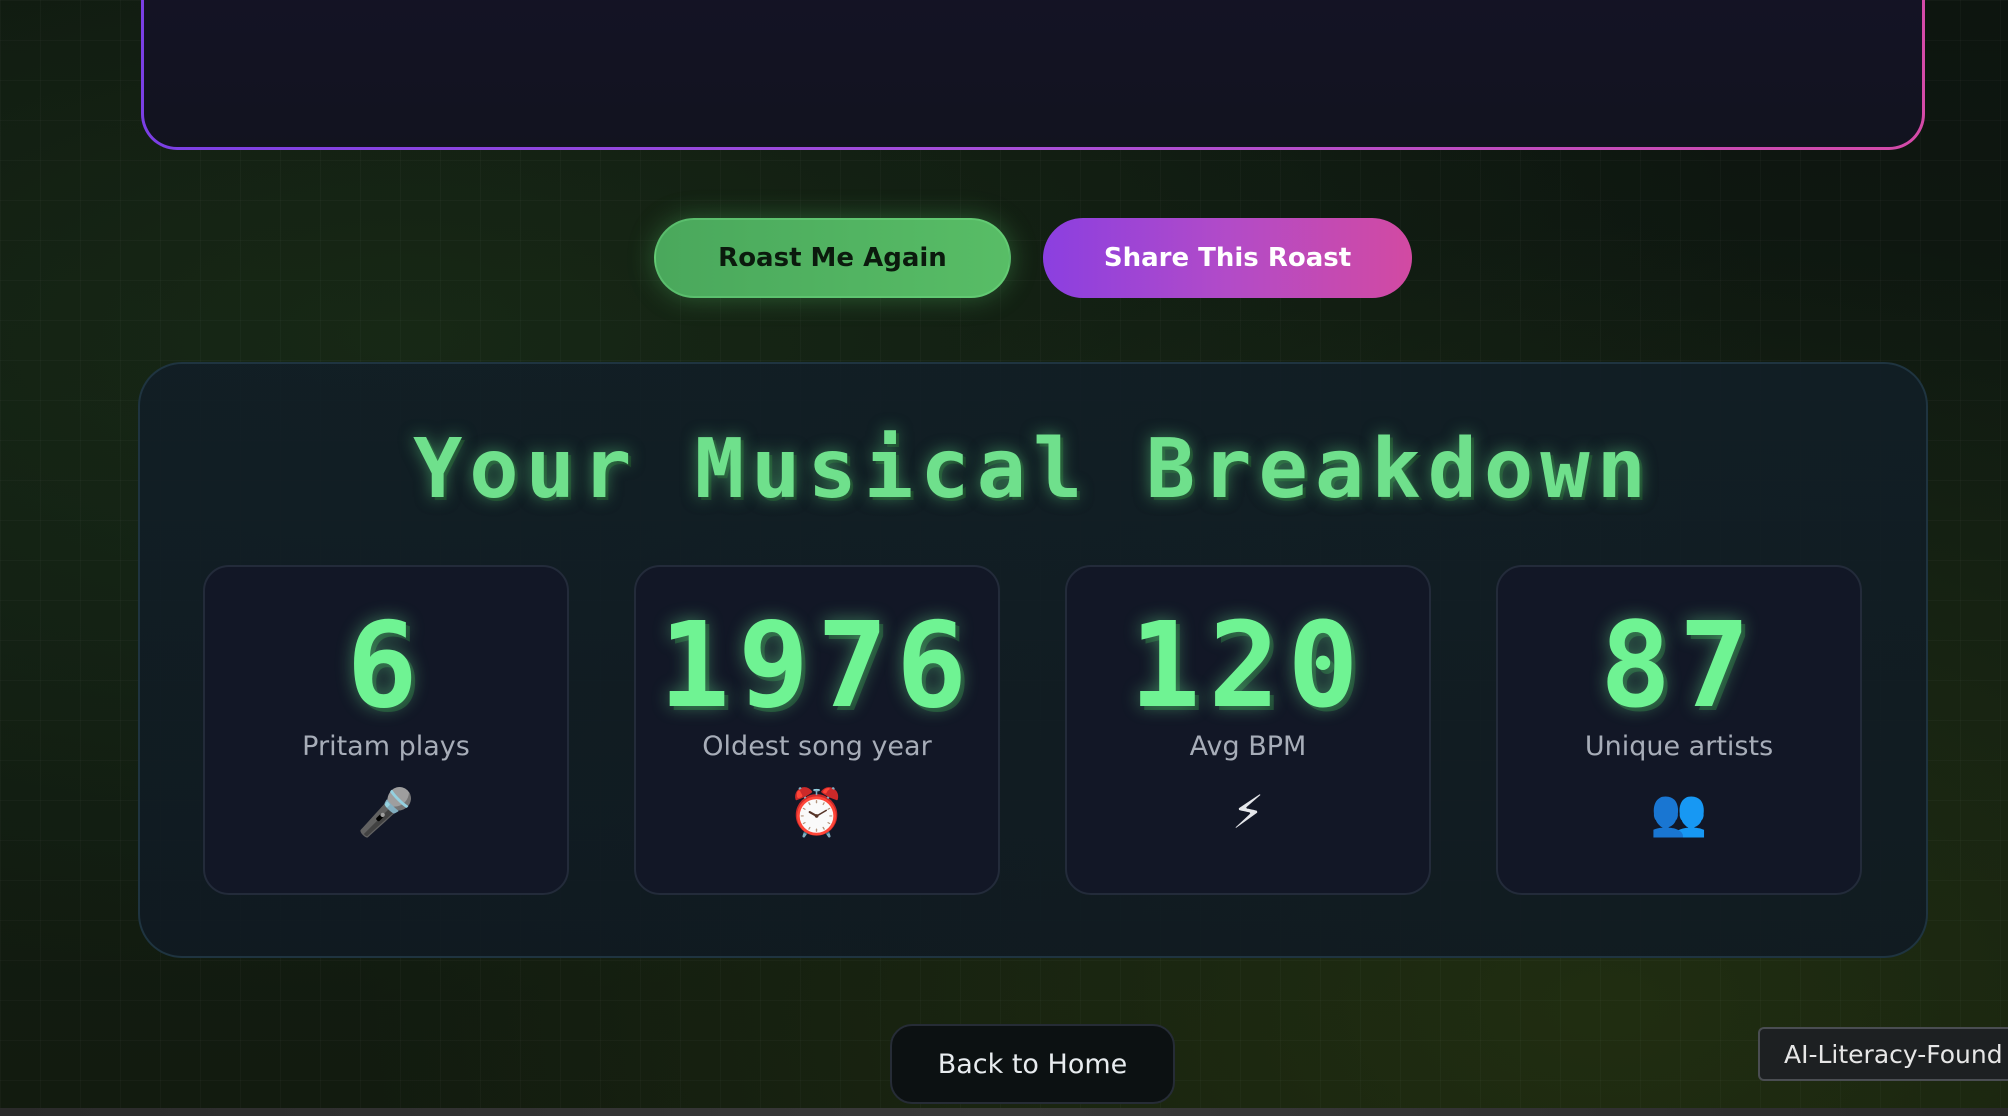 Image resolution: width=2008 pixels, height=1116 pixels. Describe the element at coordinates (1883, 1054) in the screenshot. I see `project-badge: AI-Literacy-Found` at that location.